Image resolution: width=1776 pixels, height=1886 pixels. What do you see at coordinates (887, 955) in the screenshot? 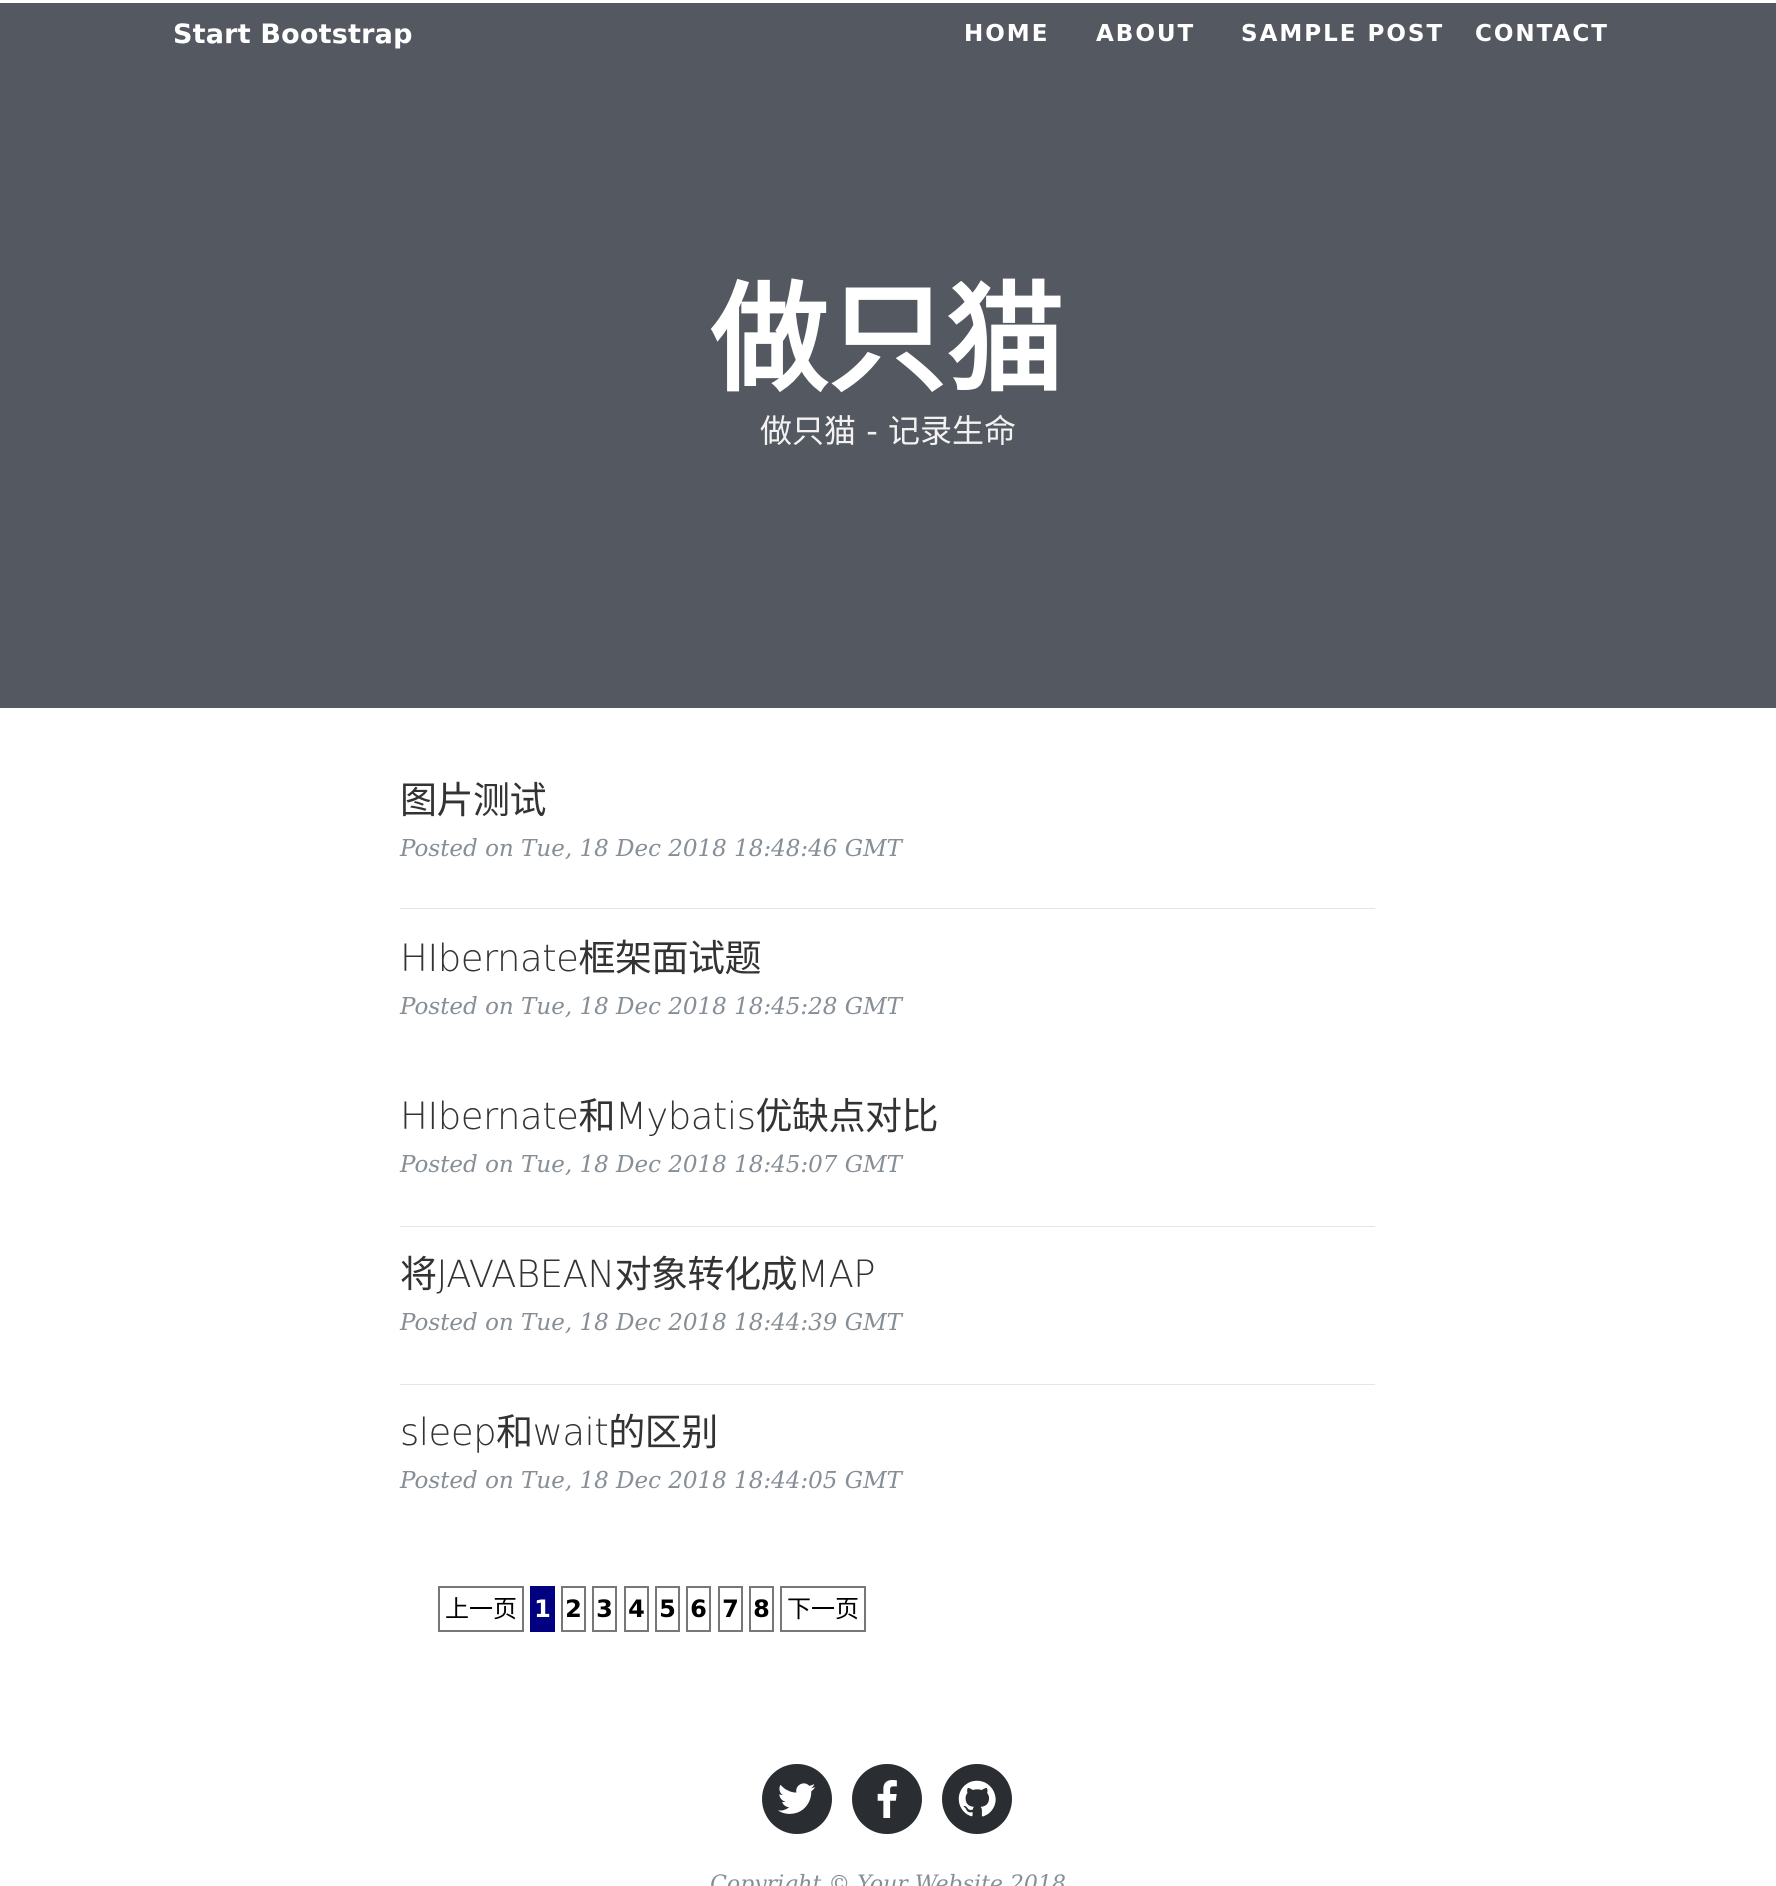
I see `post-title: HIbernate框架面试题` at bounding box center [887, 955].